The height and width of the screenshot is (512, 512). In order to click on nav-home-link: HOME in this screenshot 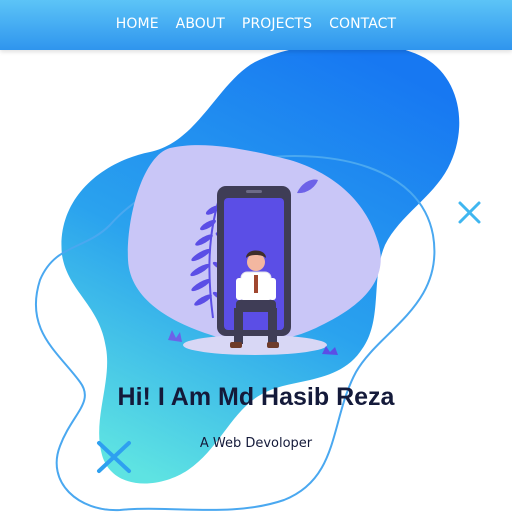, I will do `click(137, 25)`.